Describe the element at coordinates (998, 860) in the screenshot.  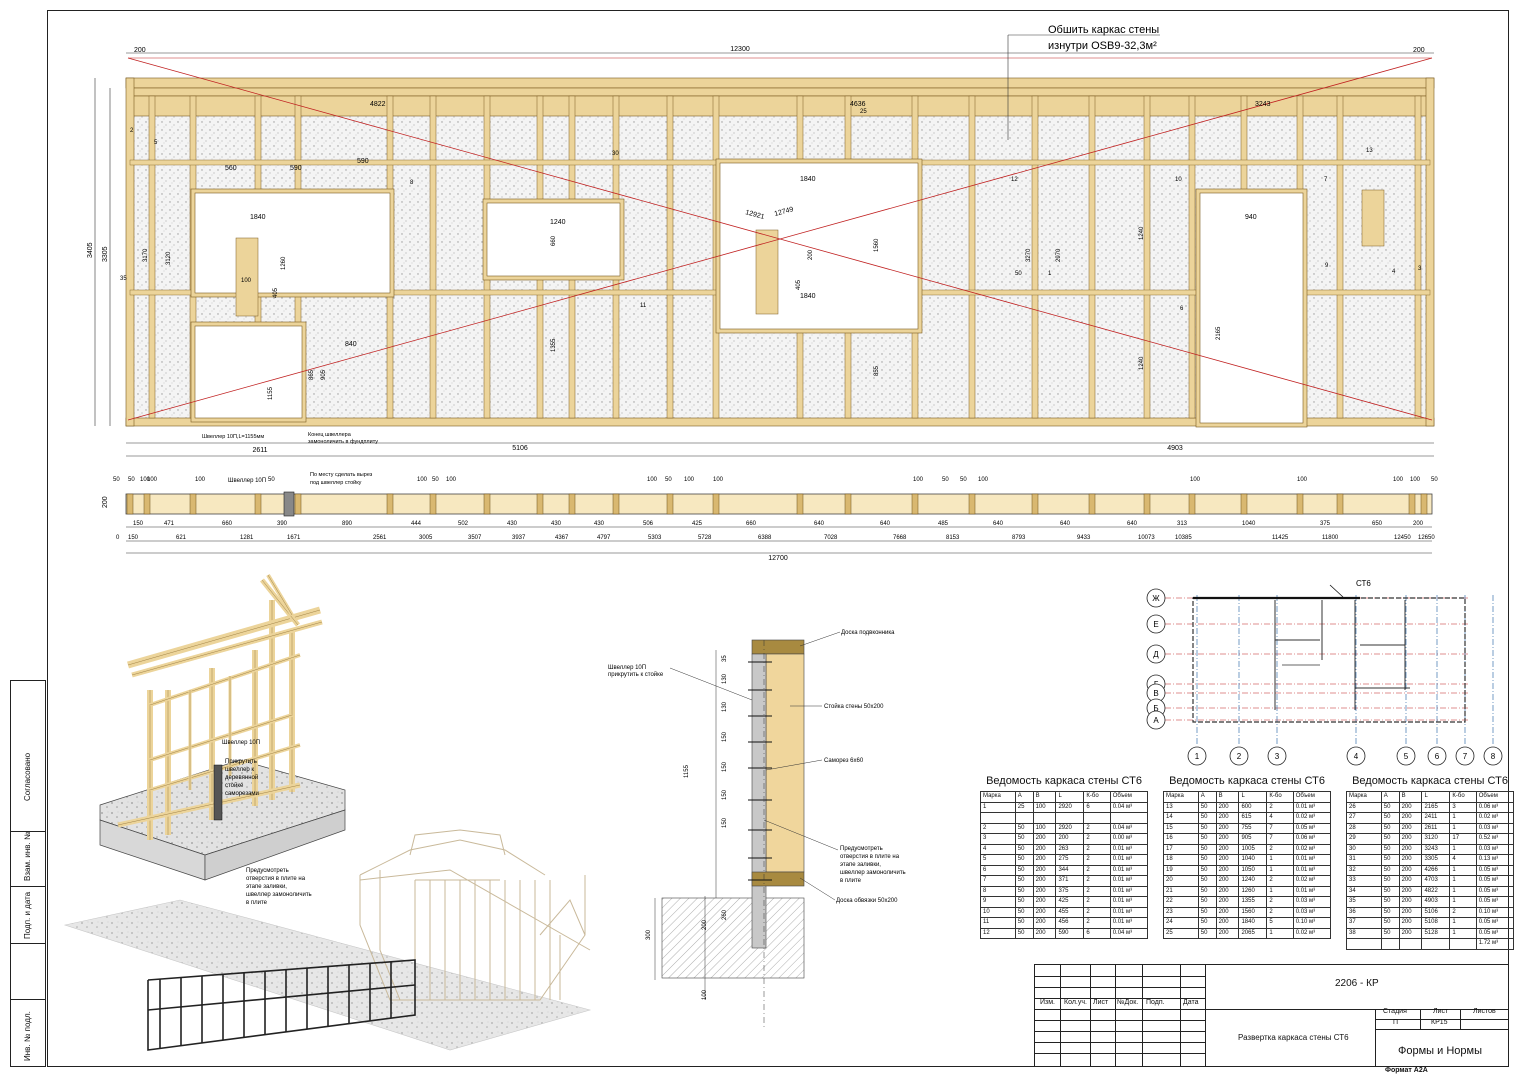
I see `schedule-cell: 5` at that location.